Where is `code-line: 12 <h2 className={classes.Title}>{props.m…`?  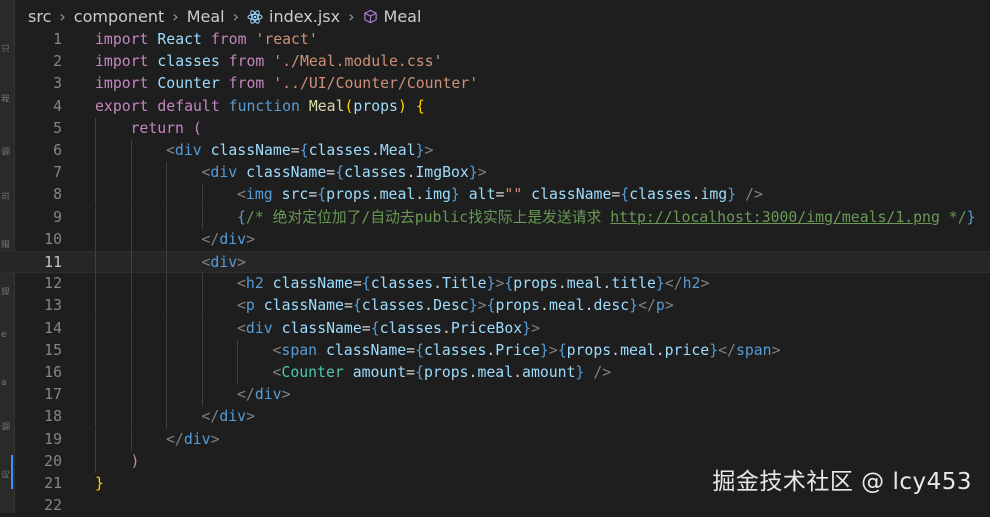 code-line: 12 <h2 className={classes.Title}>{props.m… is located at coordinates (495, 284).